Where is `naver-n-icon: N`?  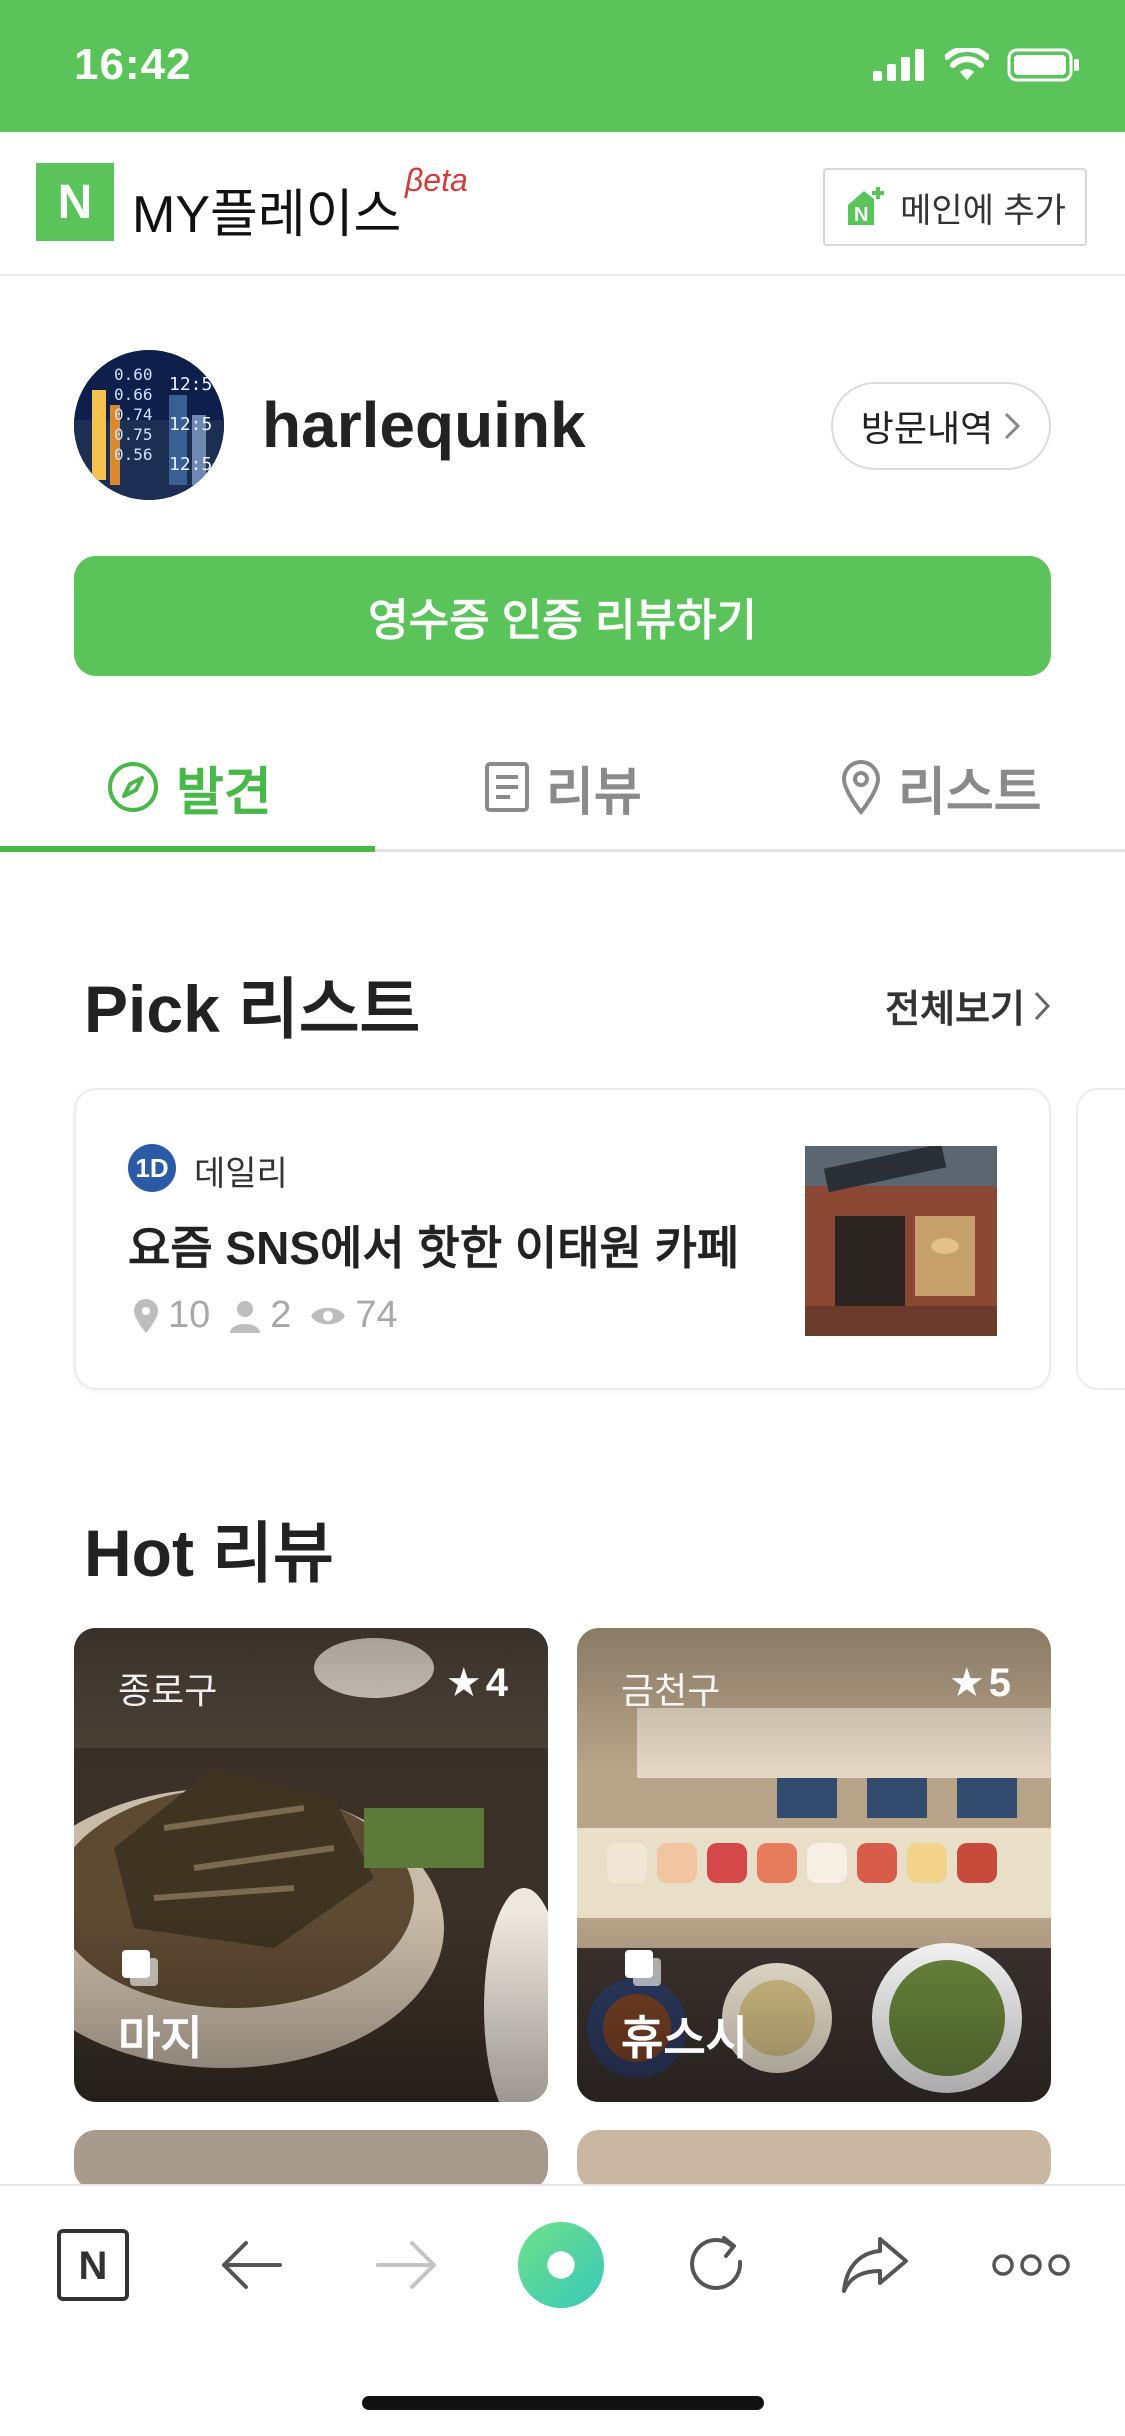
naver-n-icon: N is located at coordinates (93, 2265).